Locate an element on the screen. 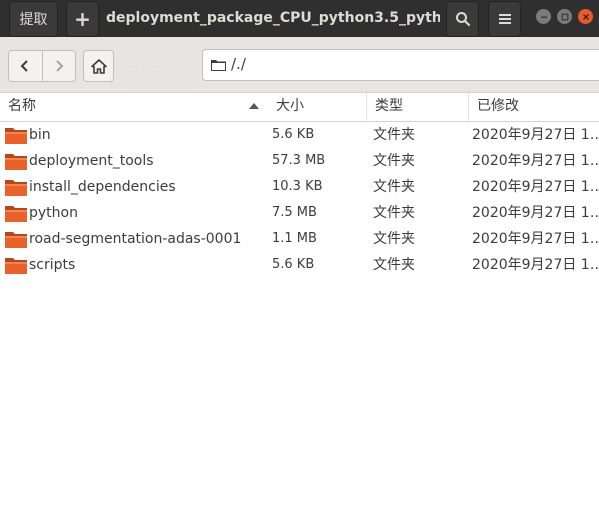 Image resolution: width=599 pixels, height=510 pixels. search-icon is located at coordinates (462, 19).